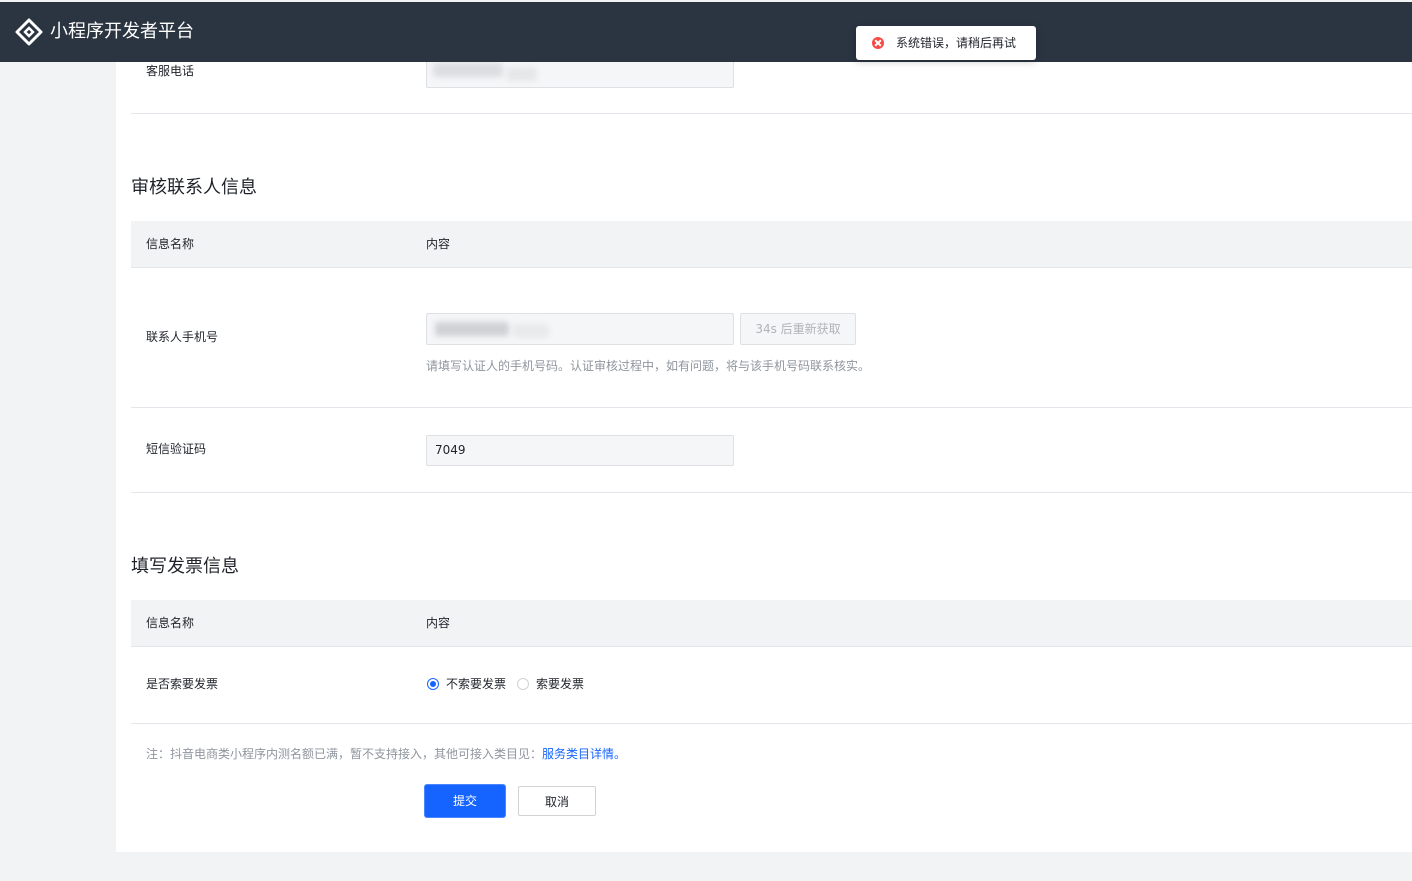 The width and height of the screenshot is (1412, 881). Describe the element at coordinates (580, 73) in the screenshot. I see `service-phone-input` at that location.